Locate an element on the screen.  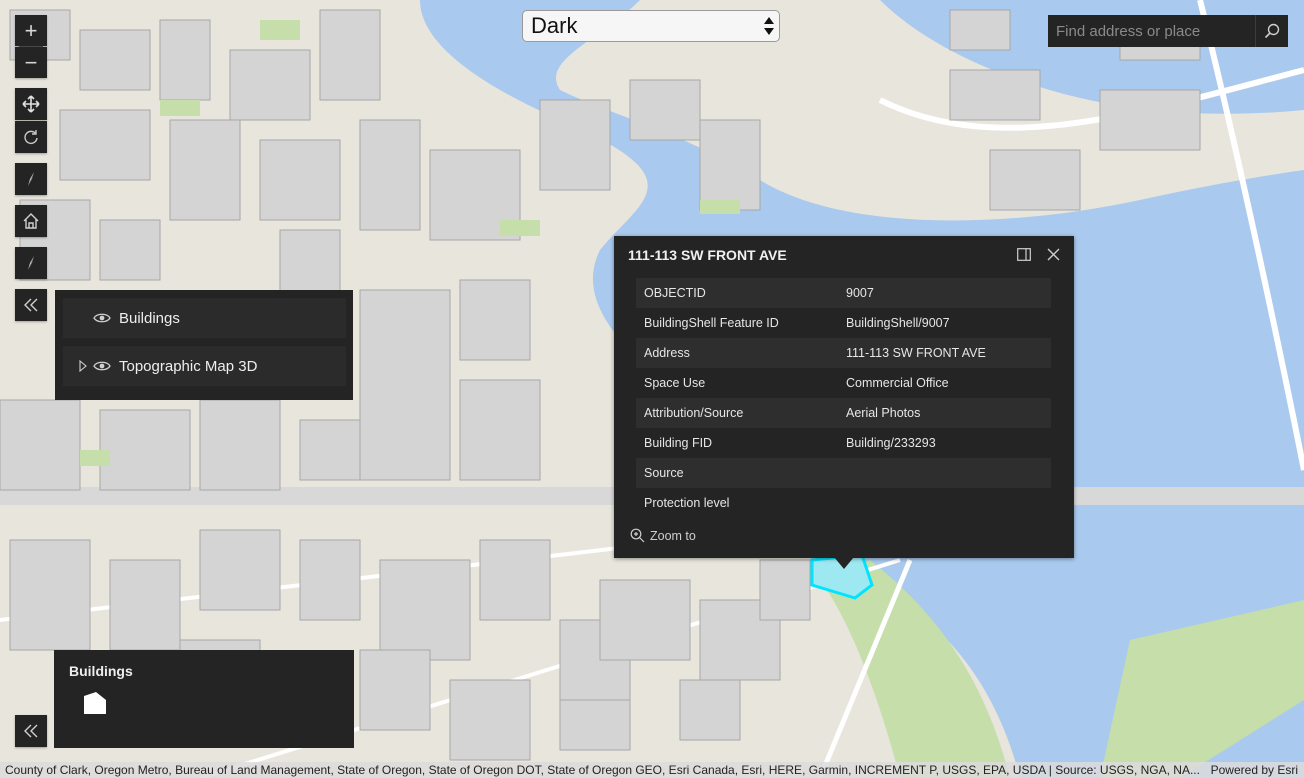
field-value: Aerial Photos is located at coordinates (883, 413).